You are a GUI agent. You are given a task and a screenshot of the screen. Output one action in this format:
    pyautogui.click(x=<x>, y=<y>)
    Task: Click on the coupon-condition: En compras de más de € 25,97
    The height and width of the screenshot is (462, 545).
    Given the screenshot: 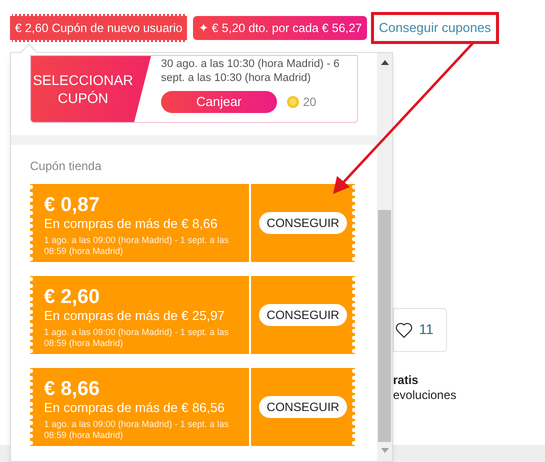 What is the action you would take?
    pyautogui.click(x=135, y=316)
    